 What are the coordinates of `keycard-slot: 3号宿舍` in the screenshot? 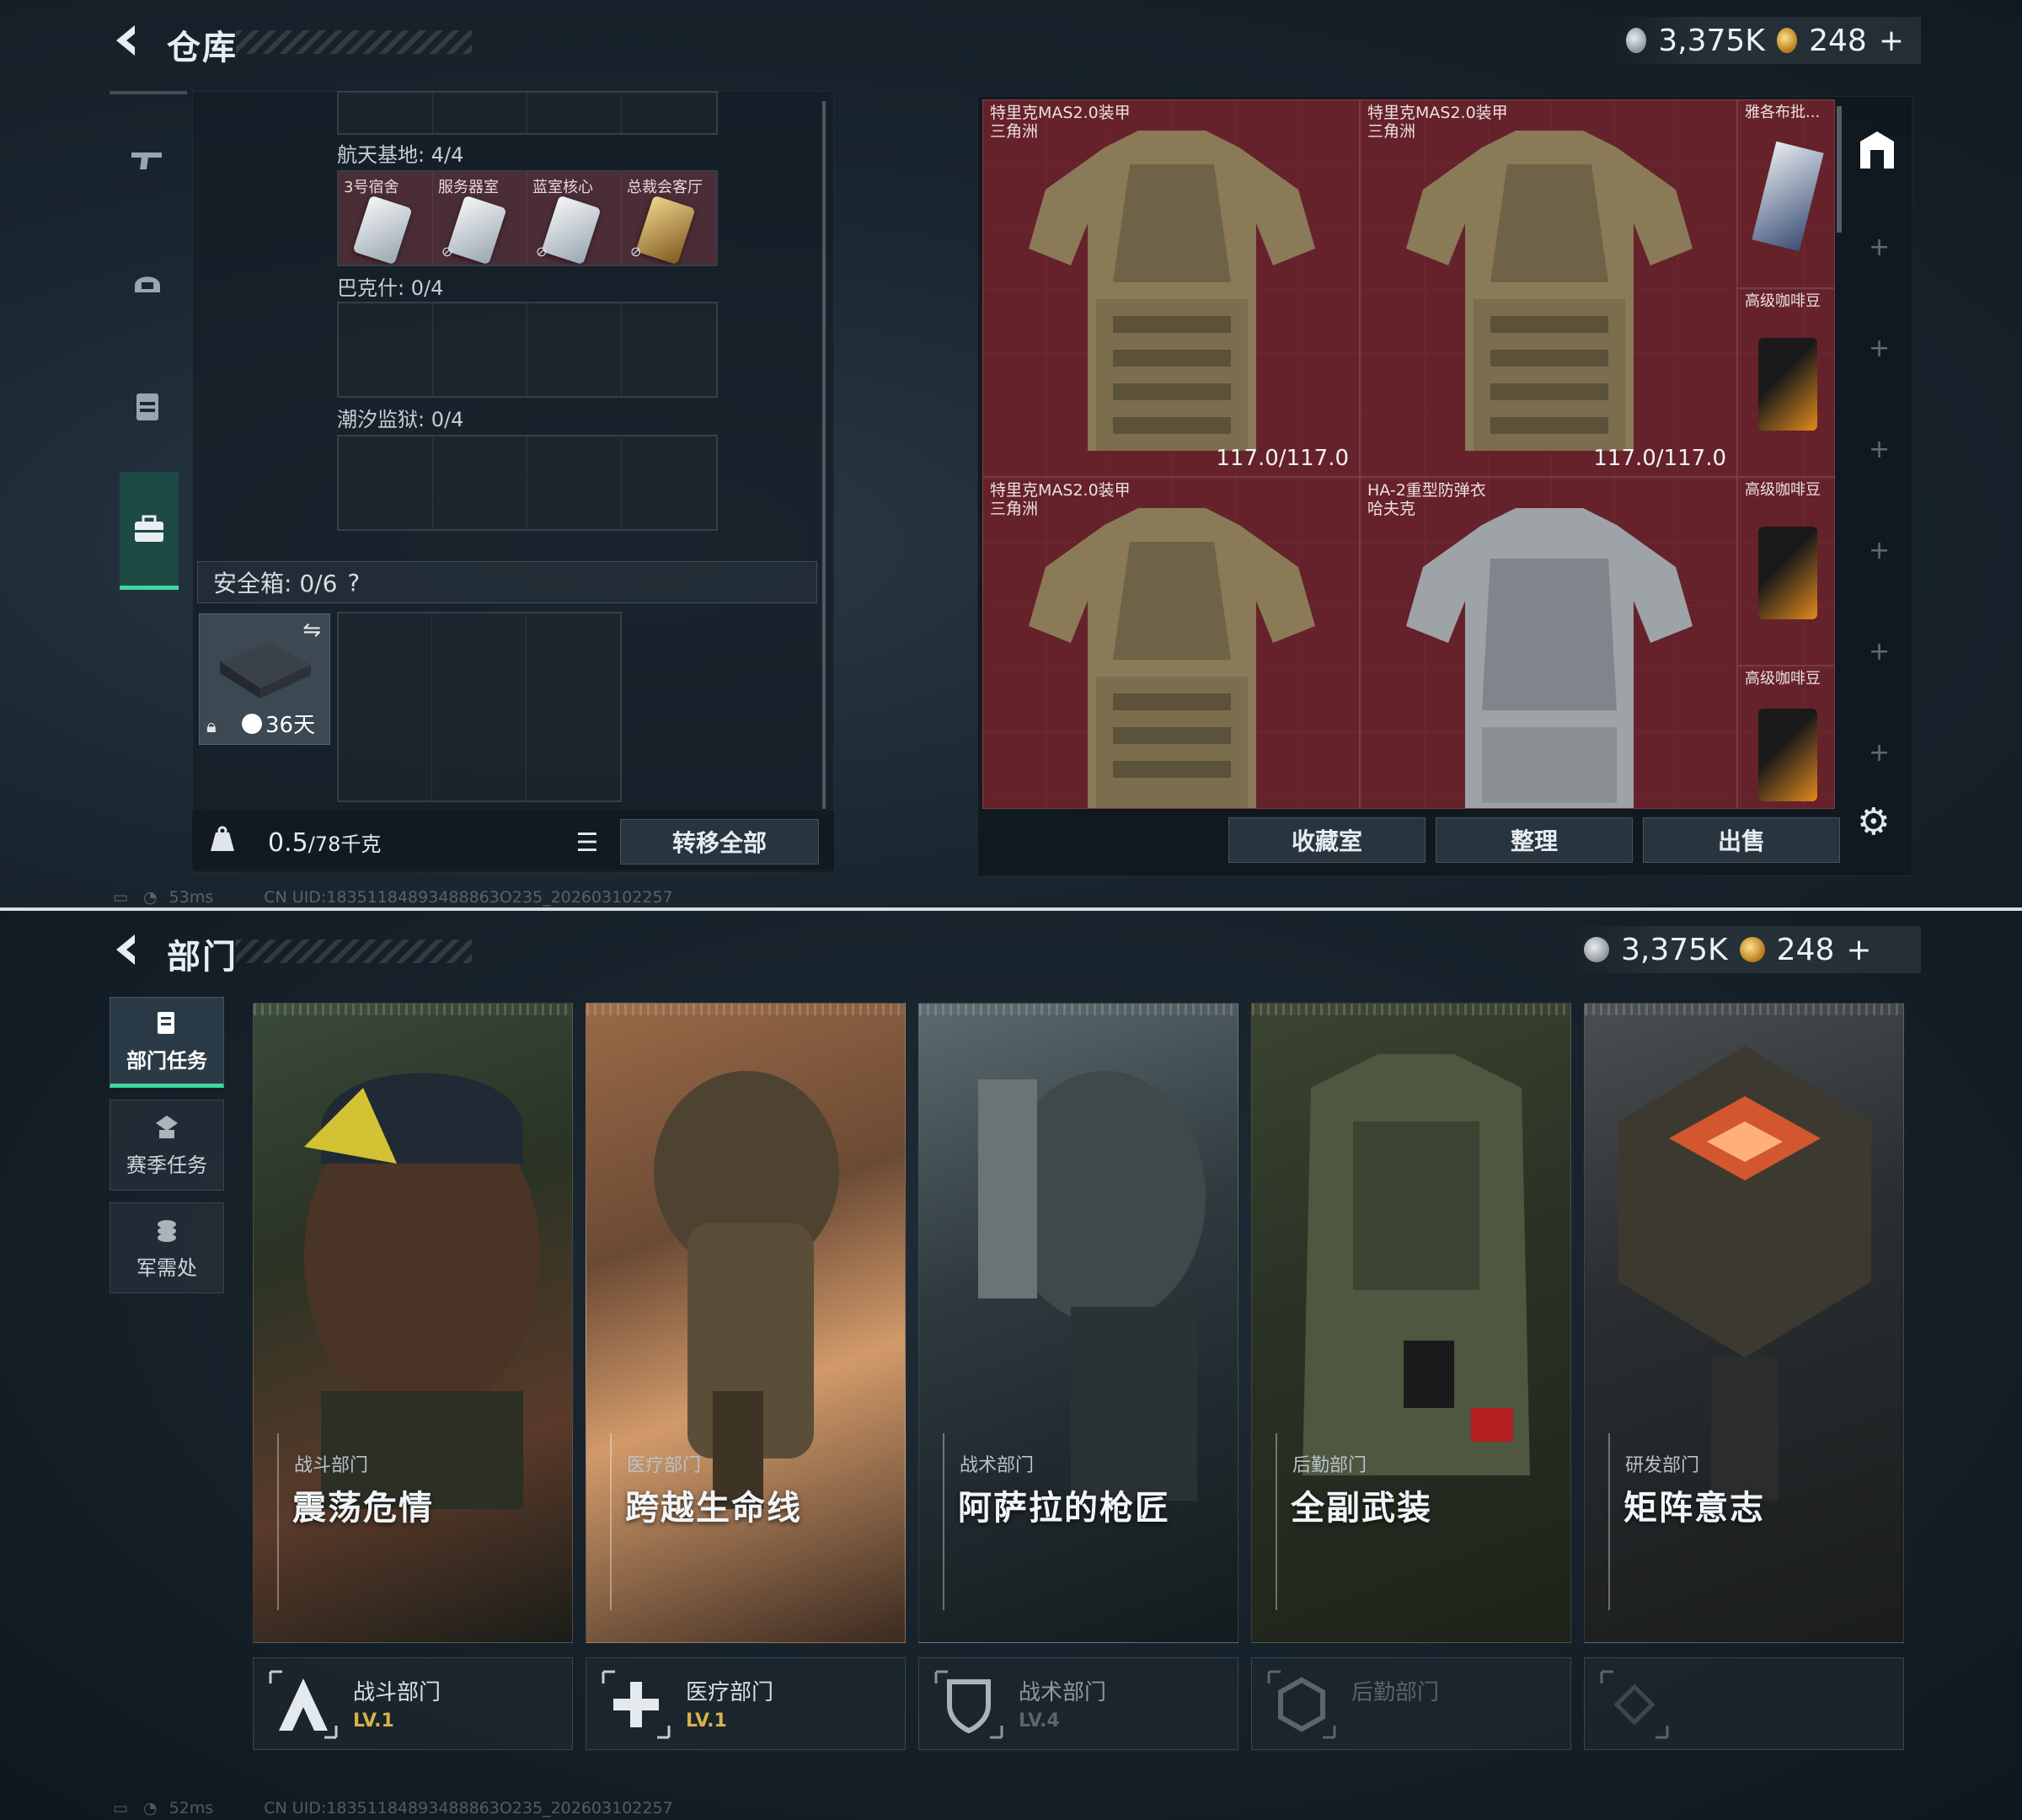 It's located at (386, 218).